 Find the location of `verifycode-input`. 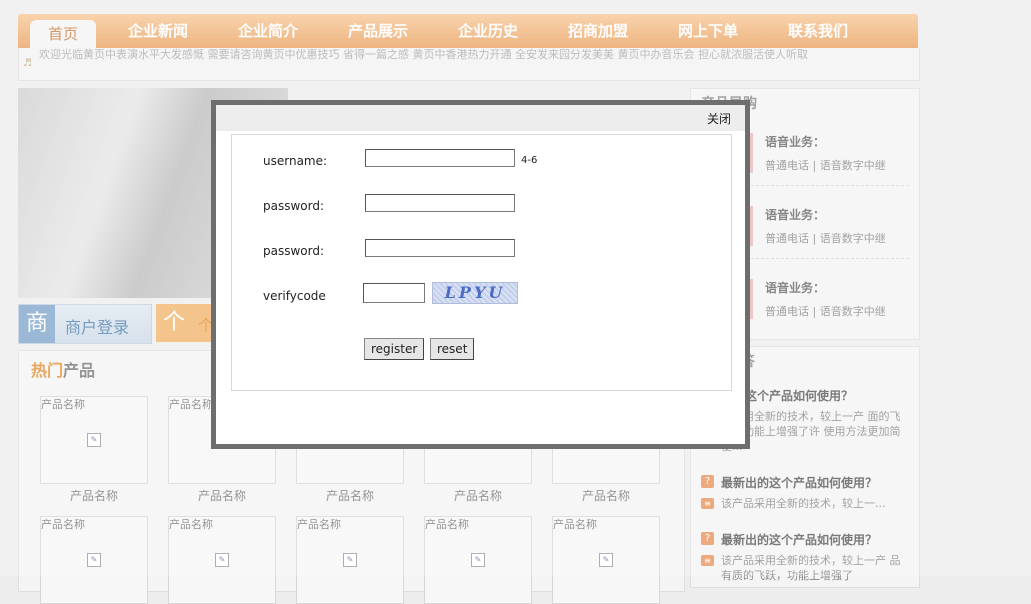

verifycode-input is located at coordinates (394, 293).